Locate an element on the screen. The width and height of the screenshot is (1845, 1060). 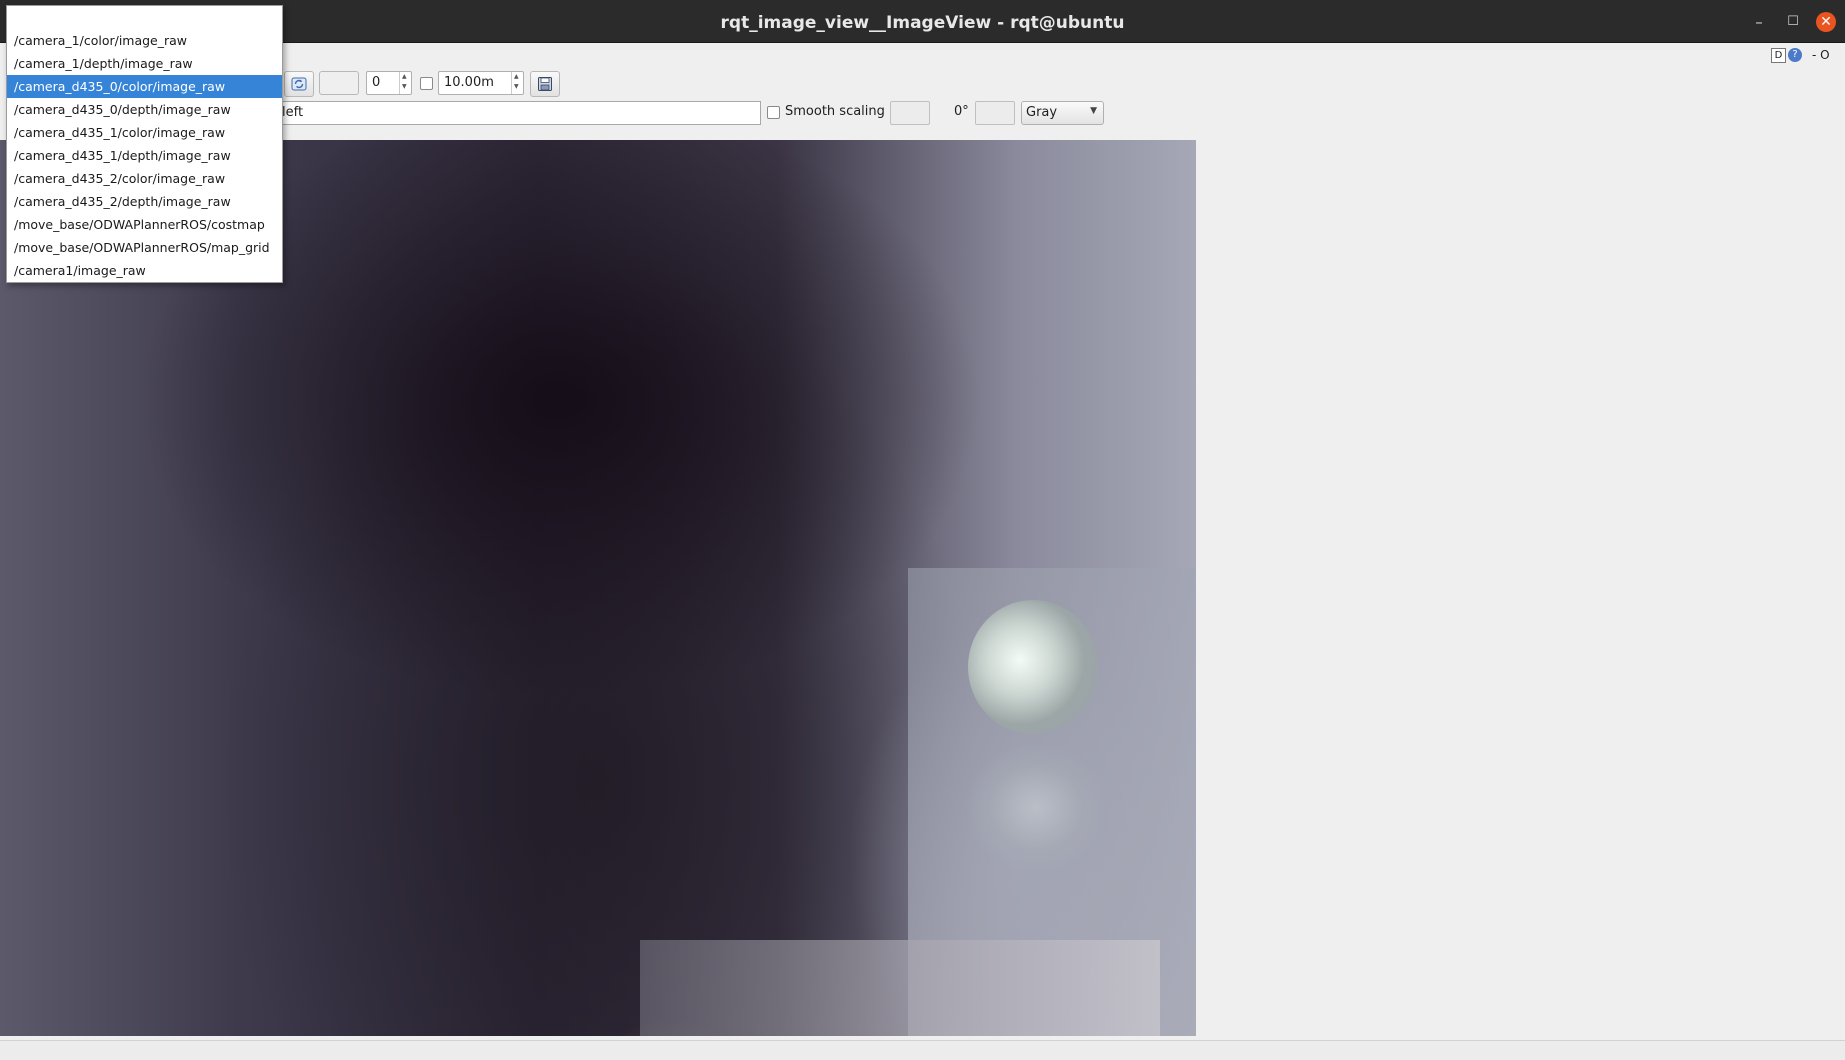
image-floor-region is located at coordinates (900, 988).